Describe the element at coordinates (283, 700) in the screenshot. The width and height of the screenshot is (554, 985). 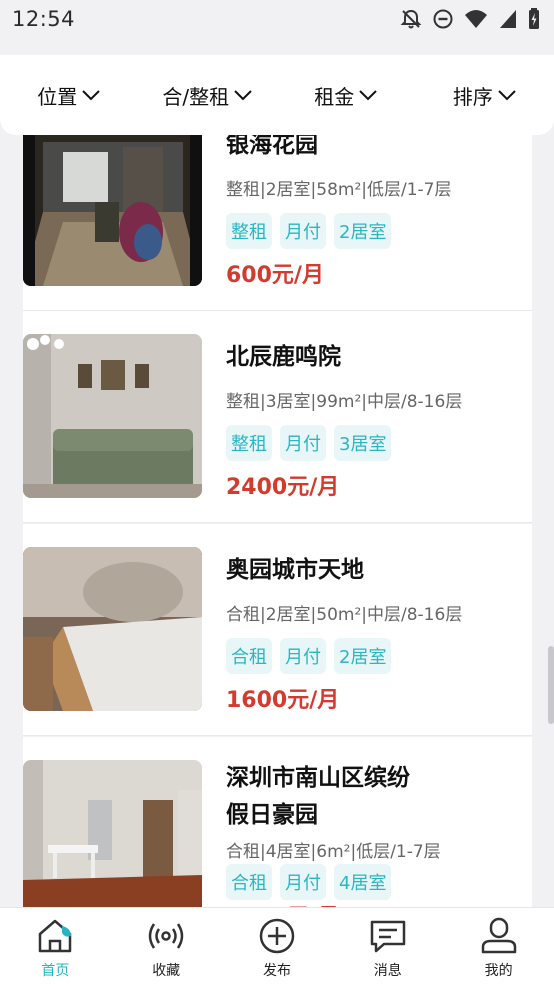
I see `listing-price: 1600元/月` at that location.